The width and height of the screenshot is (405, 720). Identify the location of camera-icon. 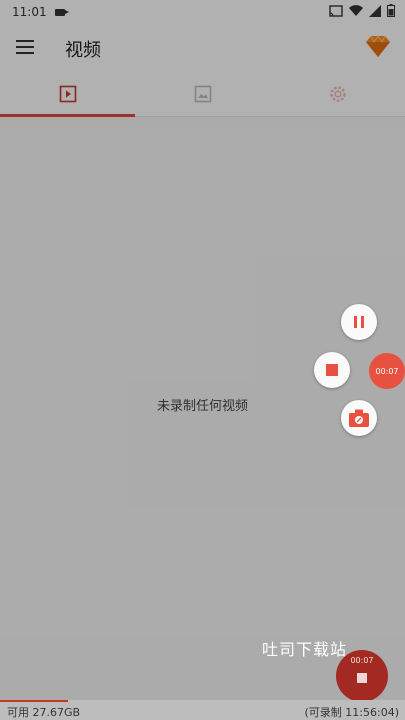
(359, 418).